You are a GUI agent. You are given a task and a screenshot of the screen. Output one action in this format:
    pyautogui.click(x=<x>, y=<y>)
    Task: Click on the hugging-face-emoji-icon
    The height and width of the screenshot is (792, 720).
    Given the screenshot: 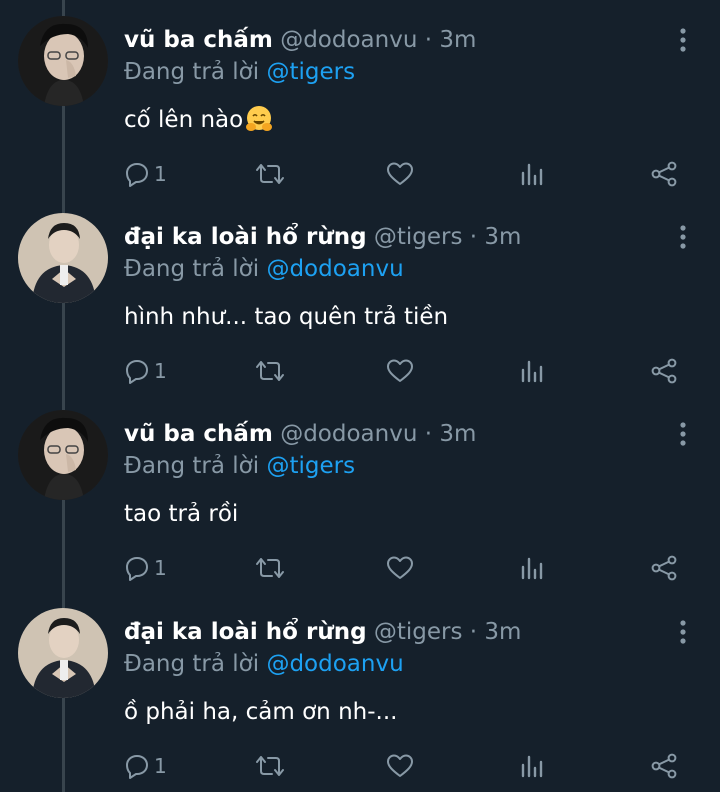 What is the action you would take?
    pyautogui.click(x=259, y=119)
    